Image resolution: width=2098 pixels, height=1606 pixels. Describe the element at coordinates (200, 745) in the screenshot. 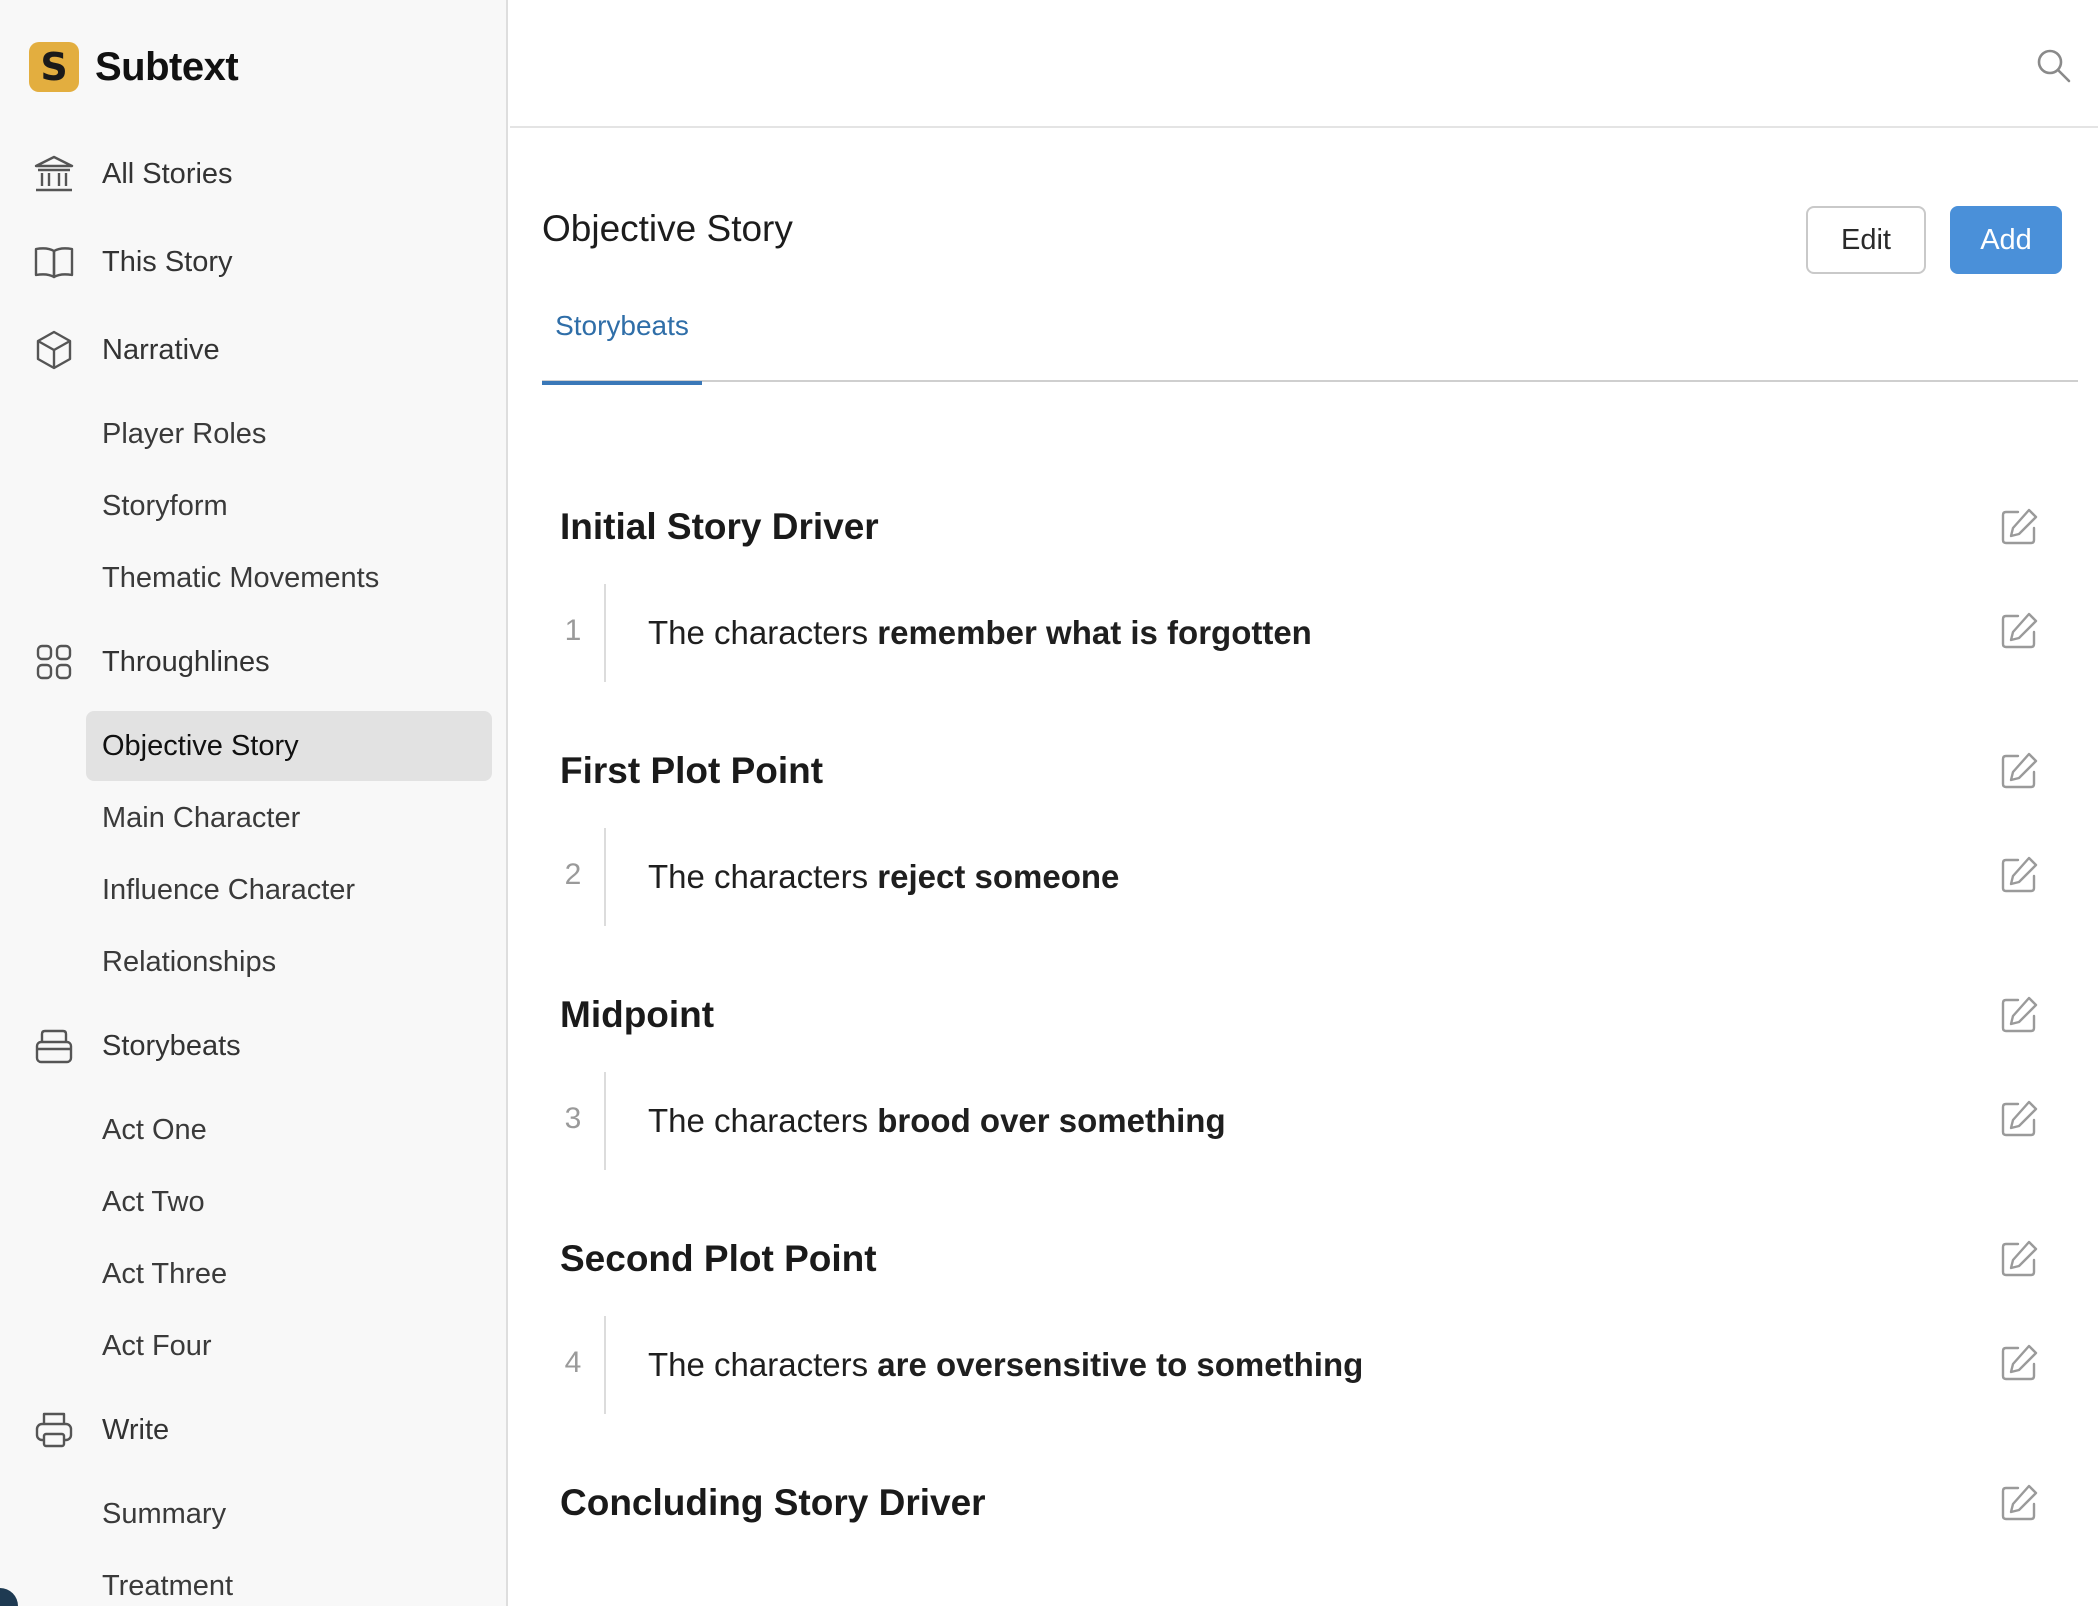

I see `sidebar-item-label: Objective Story` at that location.